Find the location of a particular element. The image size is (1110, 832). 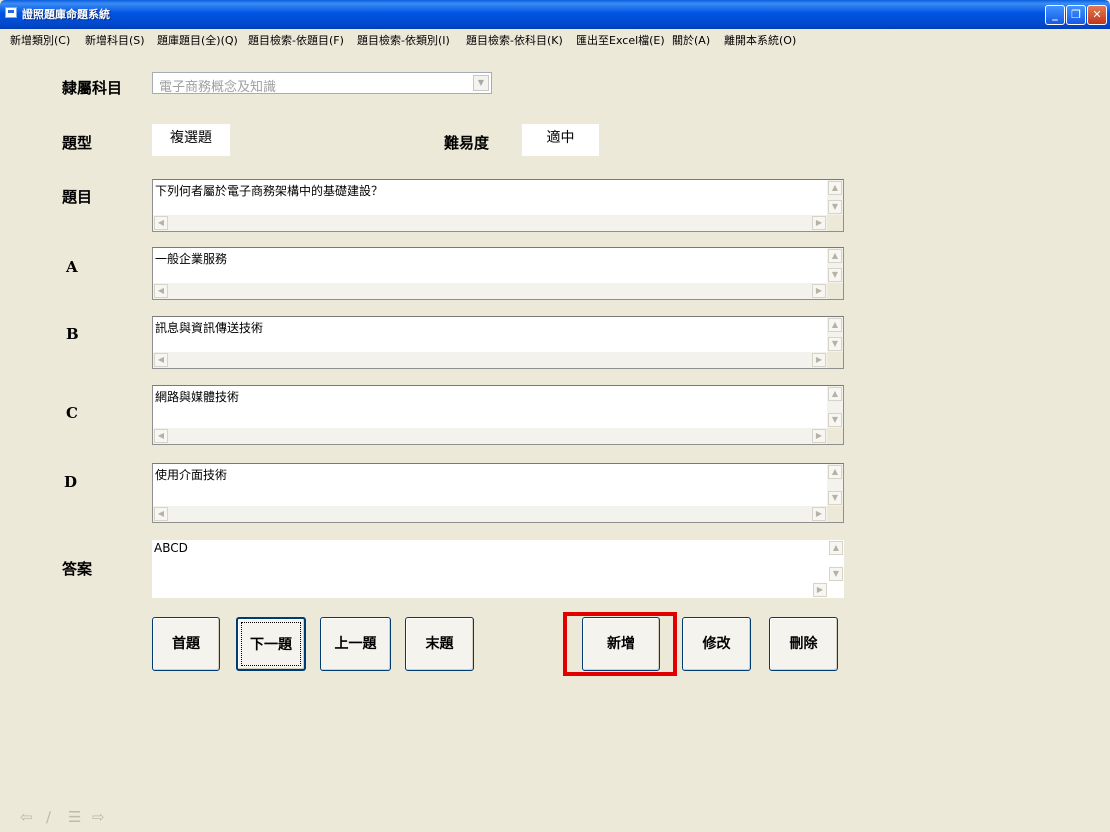

minimize-button: _ is located at coordinates (1055, 15).